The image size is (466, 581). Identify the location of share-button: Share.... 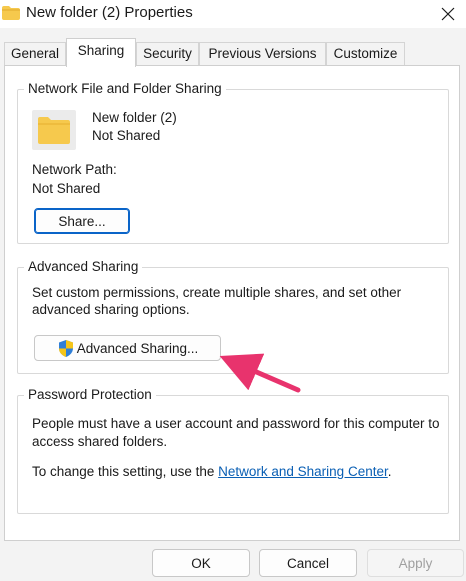
(82, 221).